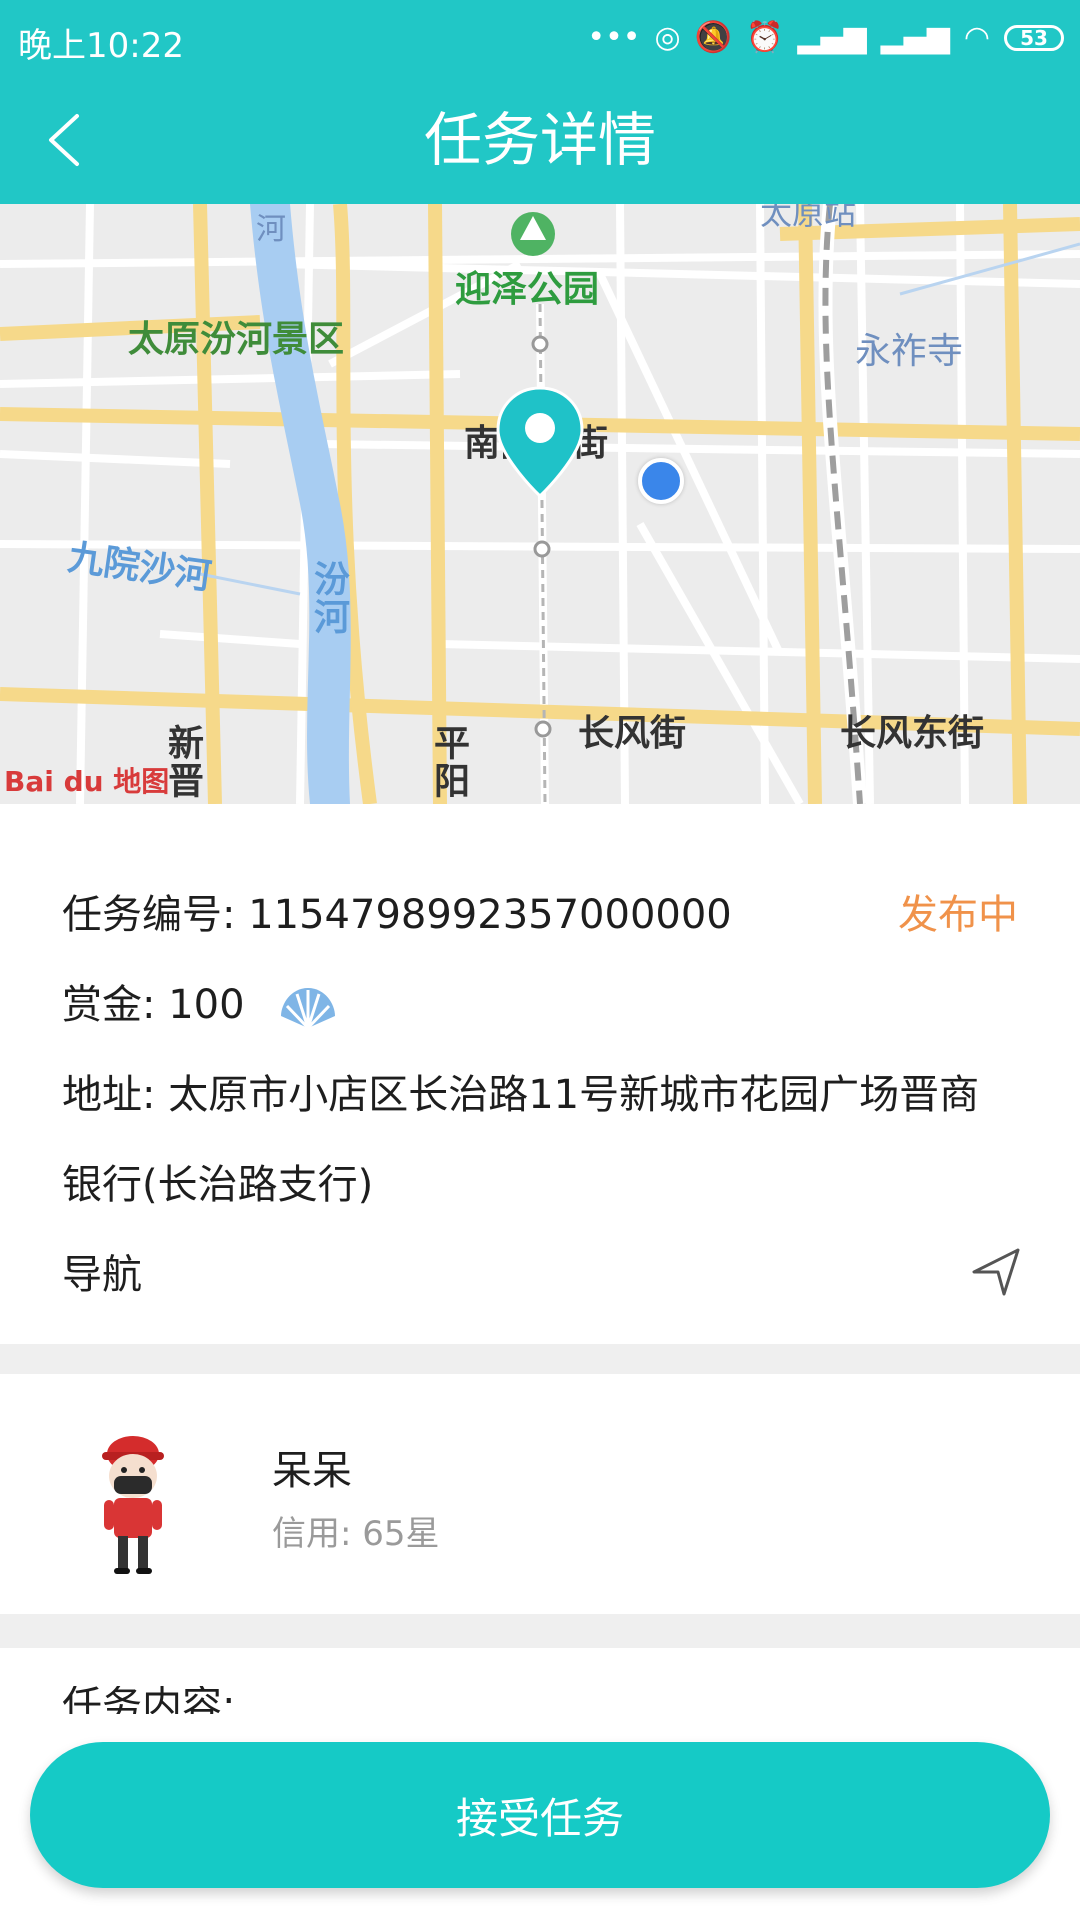 This screenshot has width=1080, height=1920. What do you see at coordinates (667, 37) in the screenshot?
I see `hotspot-icon: ◎` at bounding box center [667, 37].